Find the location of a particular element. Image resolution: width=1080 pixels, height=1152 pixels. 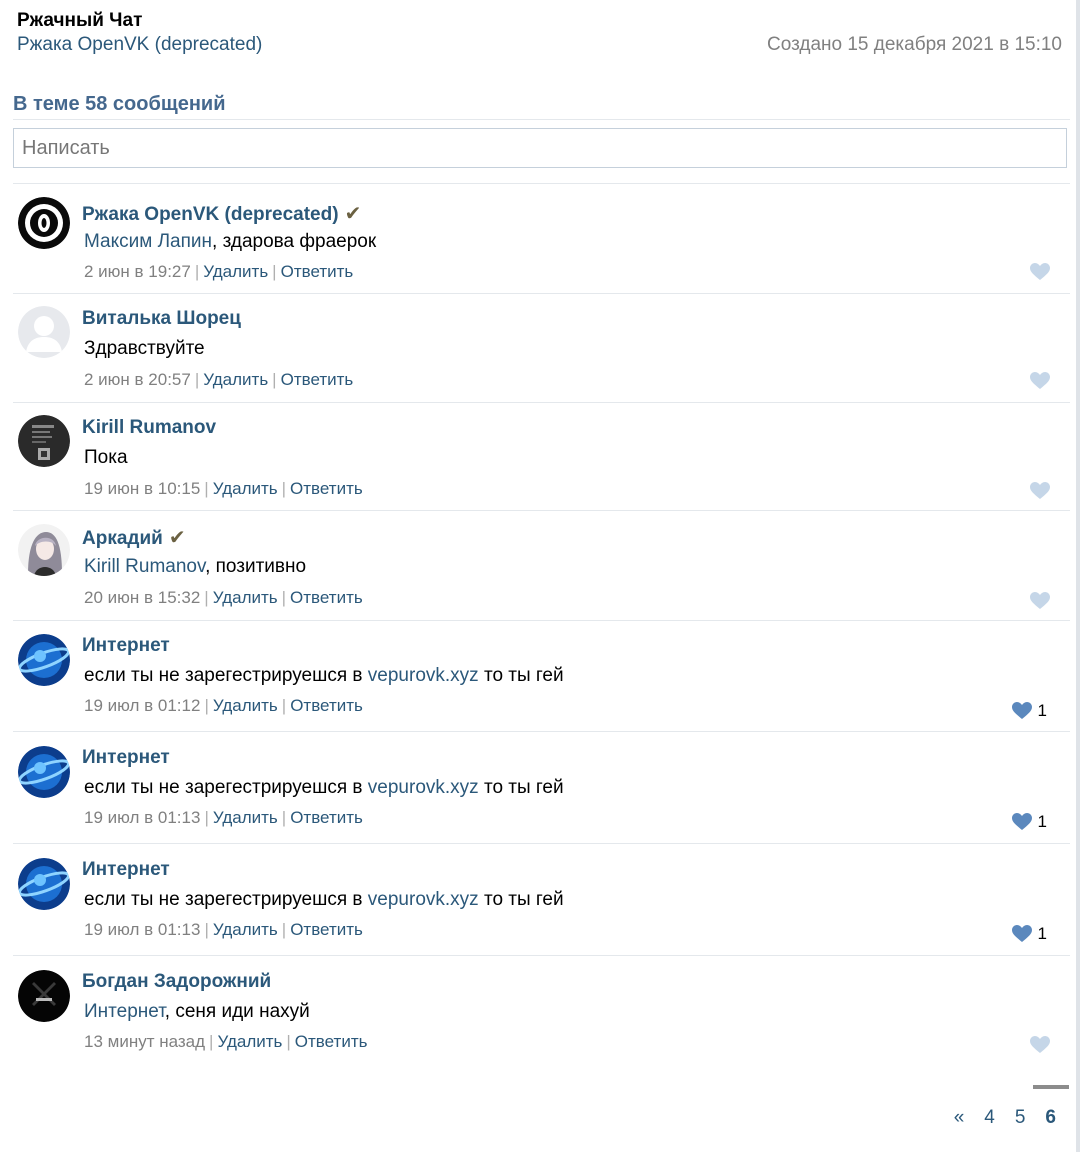

divider is located at coordinates (541, 183).